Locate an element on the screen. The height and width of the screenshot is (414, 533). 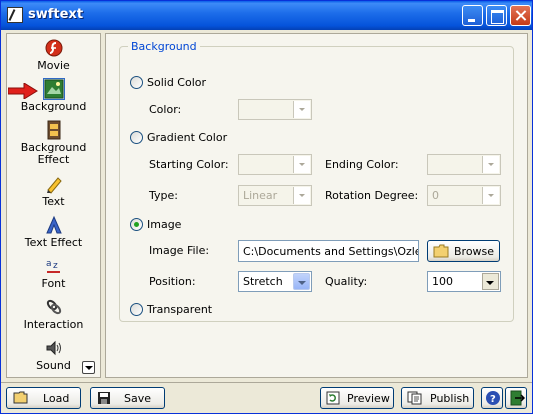
sidebar-item-font: a z Font is located at coordinates (53, 273).